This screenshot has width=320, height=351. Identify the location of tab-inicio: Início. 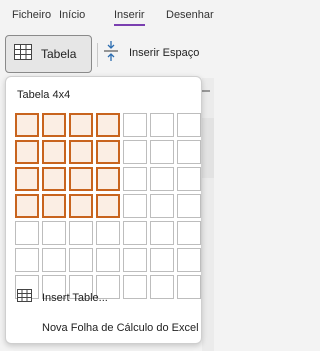
(72, 15).